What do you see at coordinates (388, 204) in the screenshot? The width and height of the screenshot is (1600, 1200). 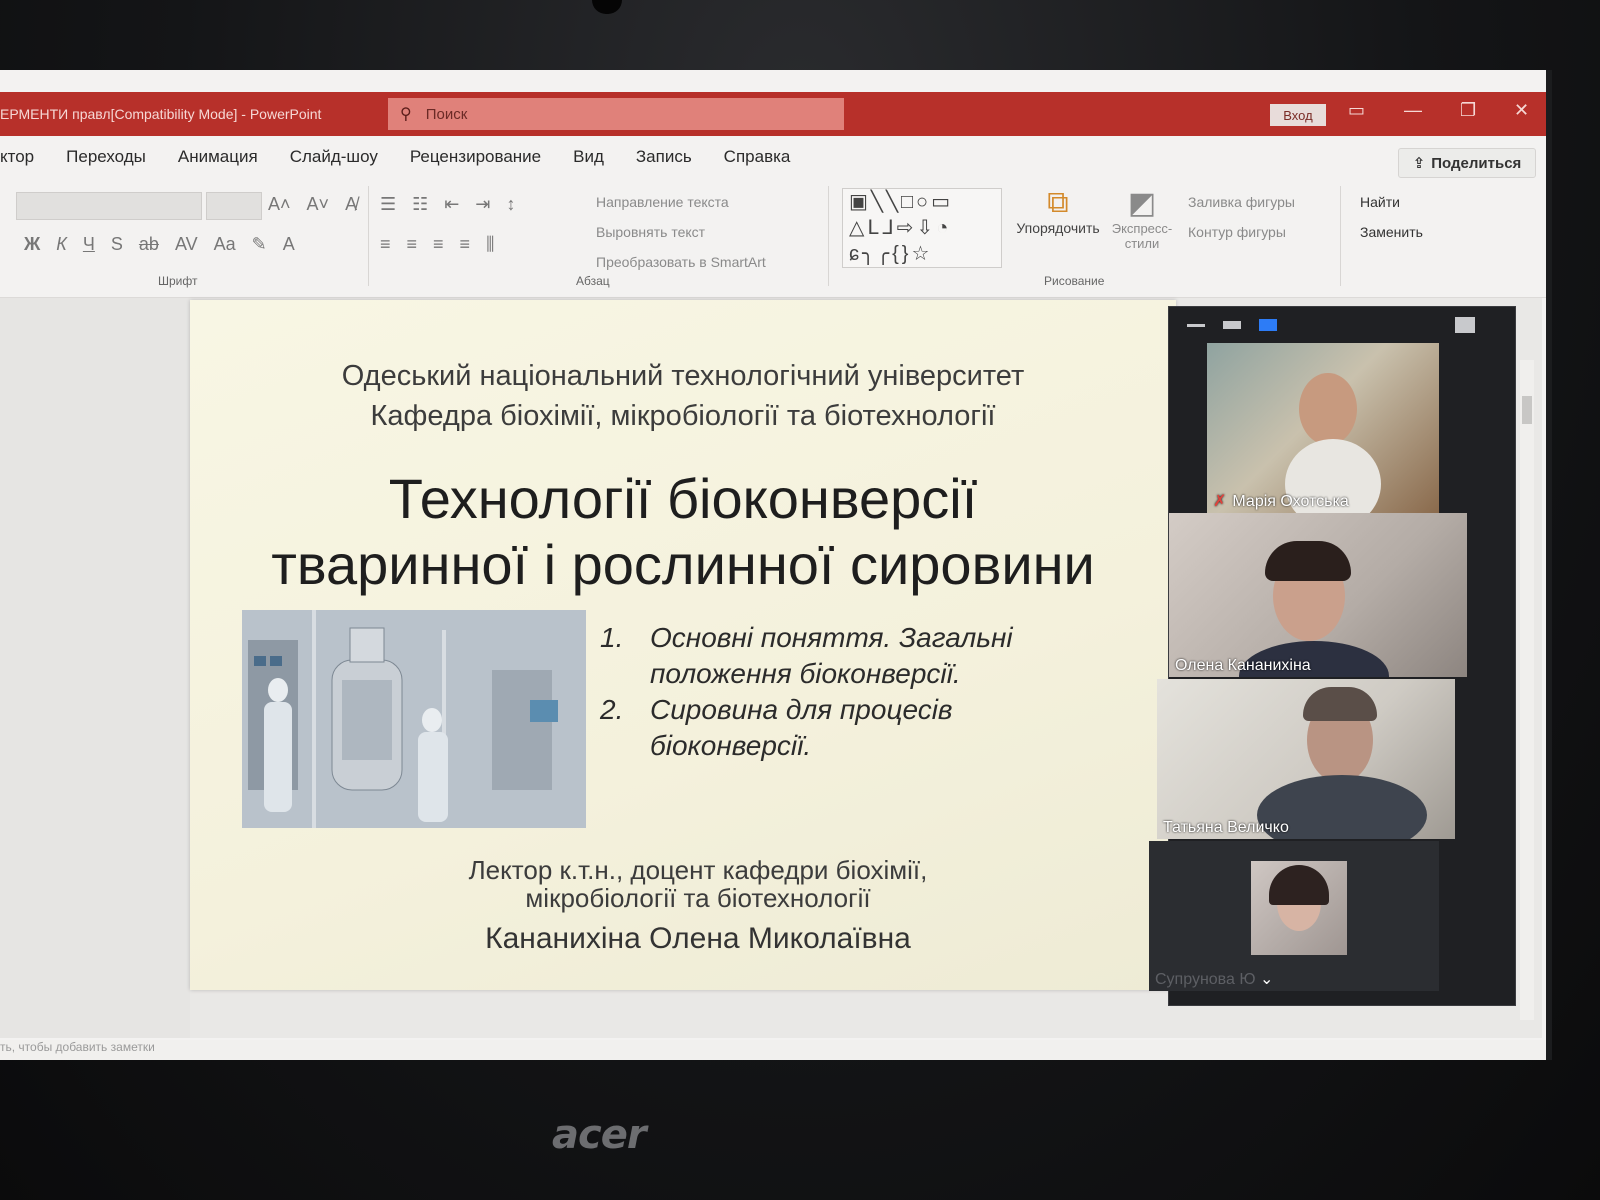 I see `bullets-icon: ☰` at bounding box center [388, 204].